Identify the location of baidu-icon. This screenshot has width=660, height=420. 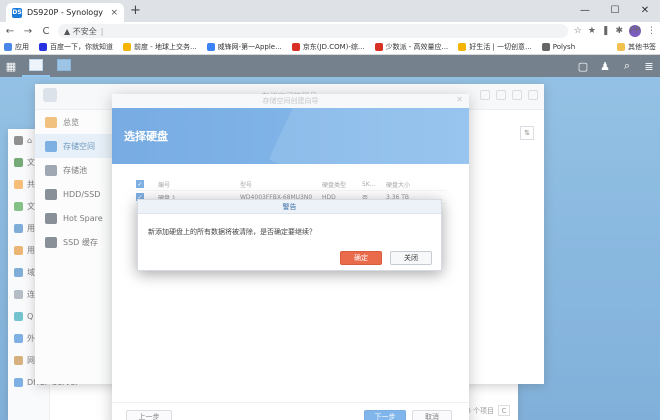
(43, 47).